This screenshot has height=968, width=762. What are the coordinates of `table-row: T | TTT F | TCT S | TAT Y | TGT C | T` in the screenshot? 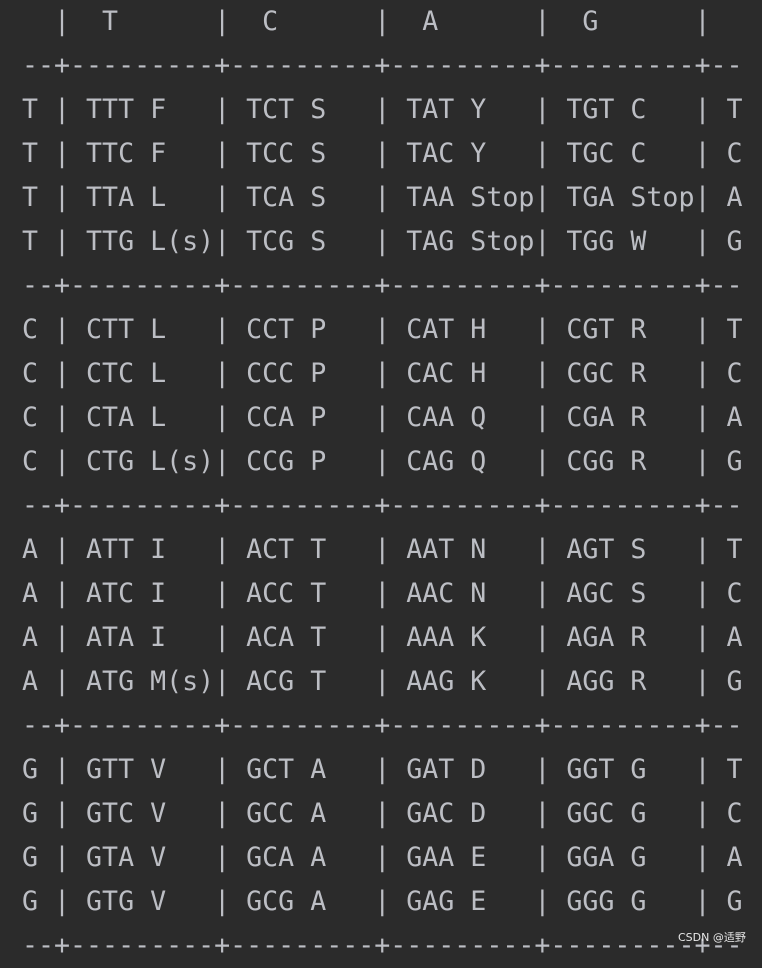 It's located at (382, 109).